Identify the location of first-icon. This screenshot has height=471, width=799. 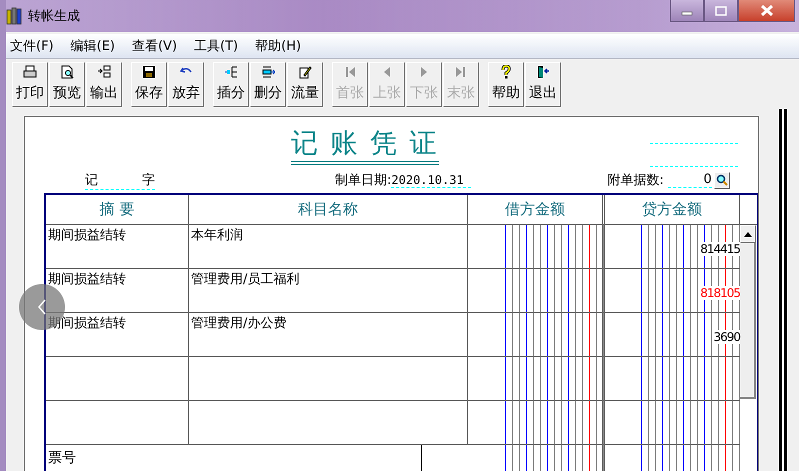
(350, 71).